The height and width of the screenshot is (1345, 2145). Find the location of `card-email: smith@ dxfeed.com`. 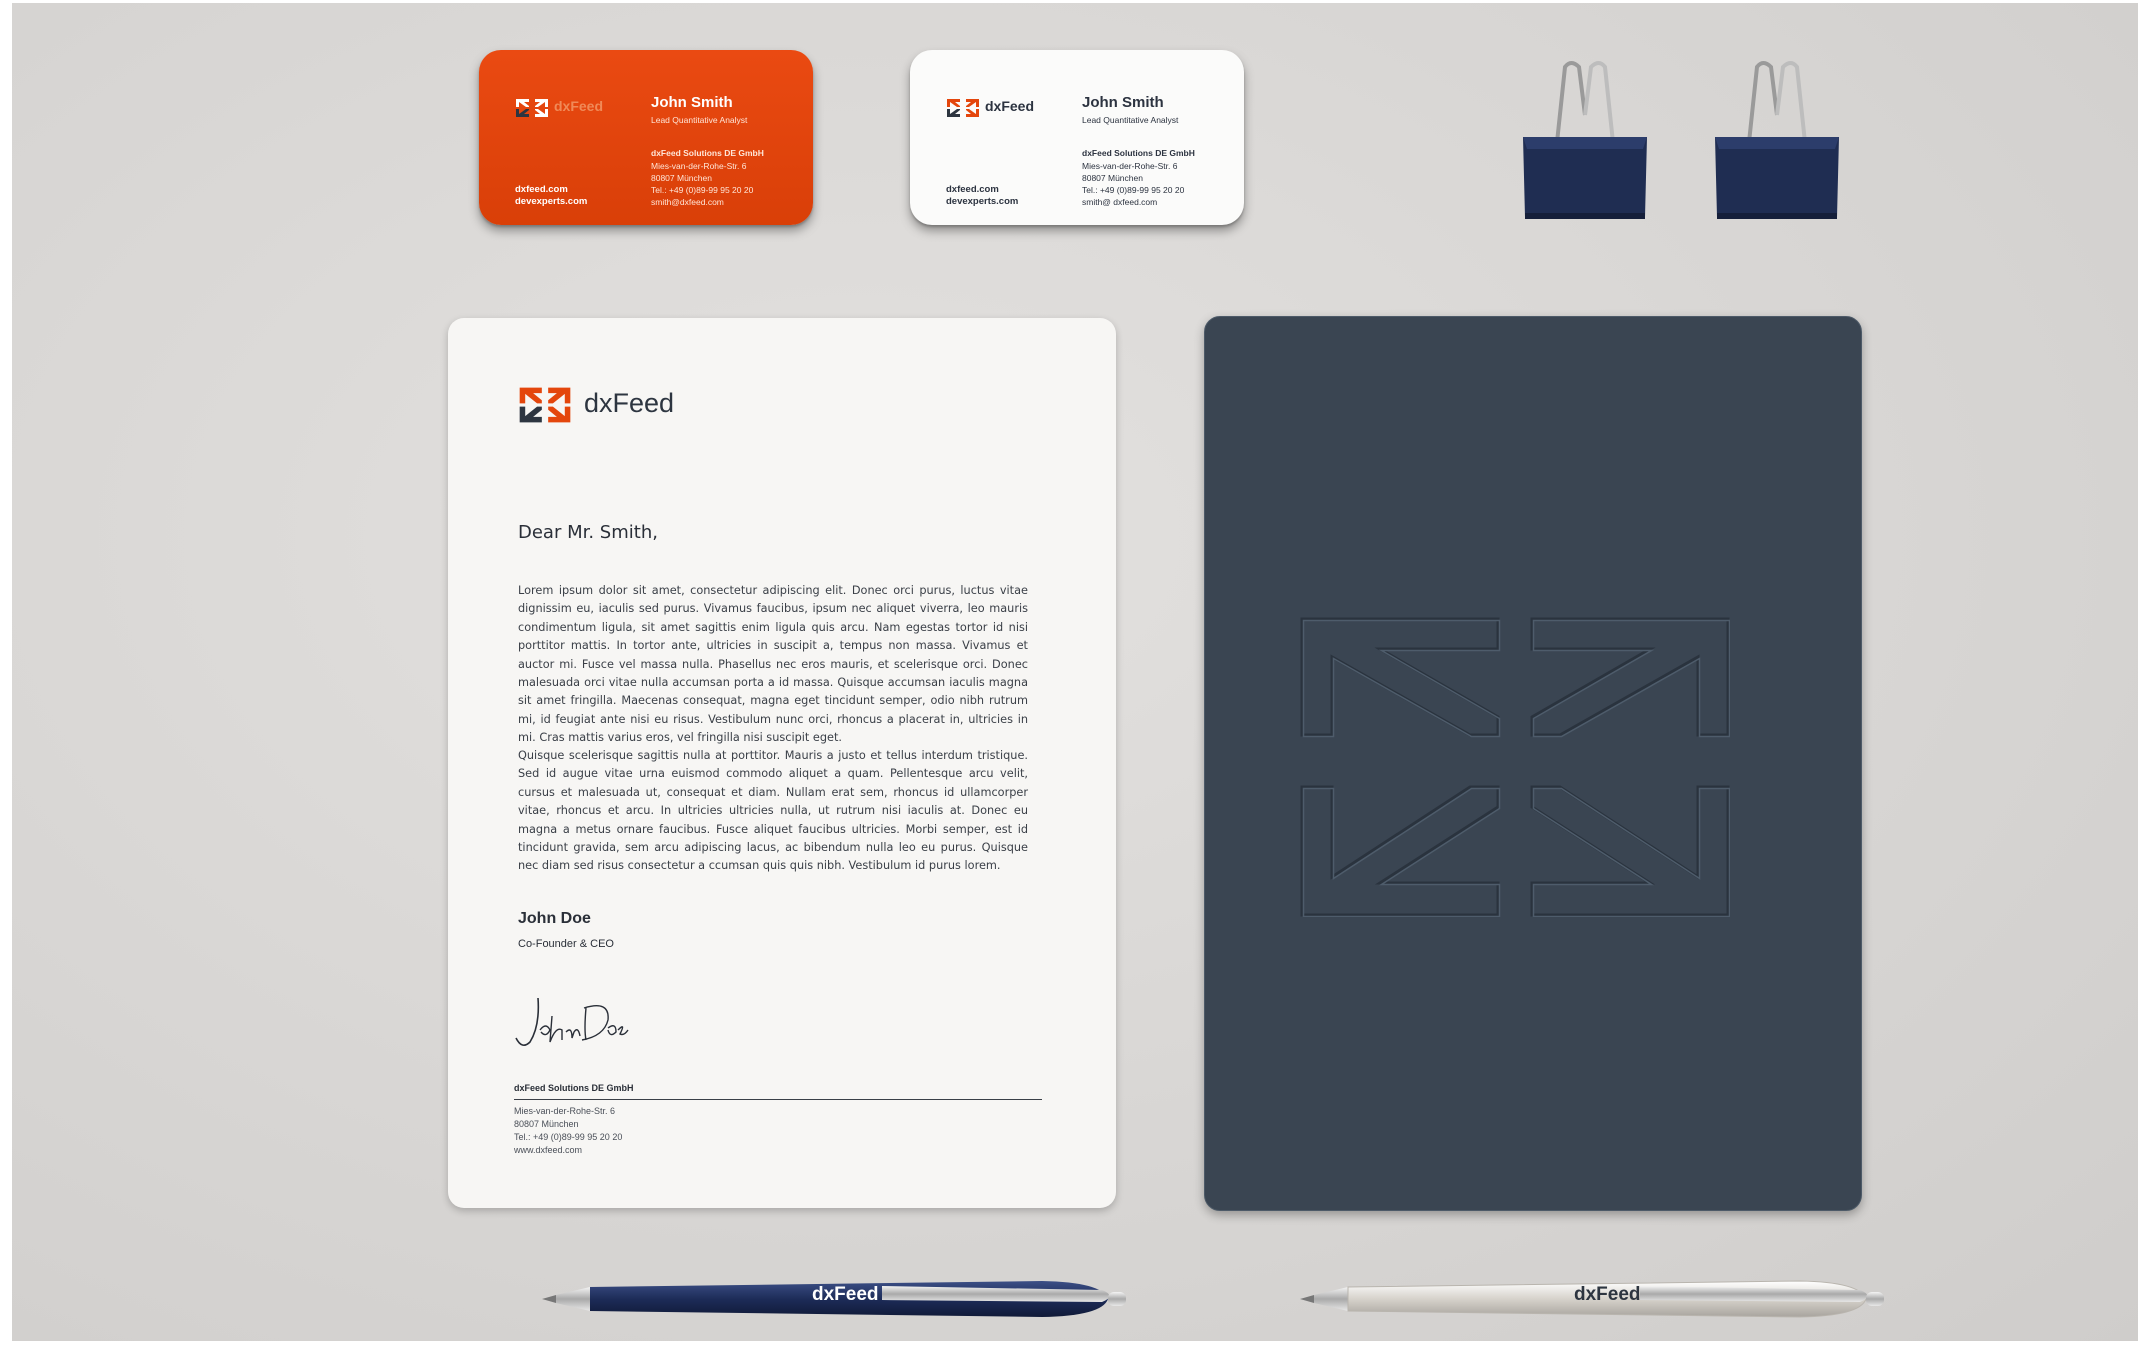

card-email: smith@ dxfeed.com is located at coordinates (1120, 202).